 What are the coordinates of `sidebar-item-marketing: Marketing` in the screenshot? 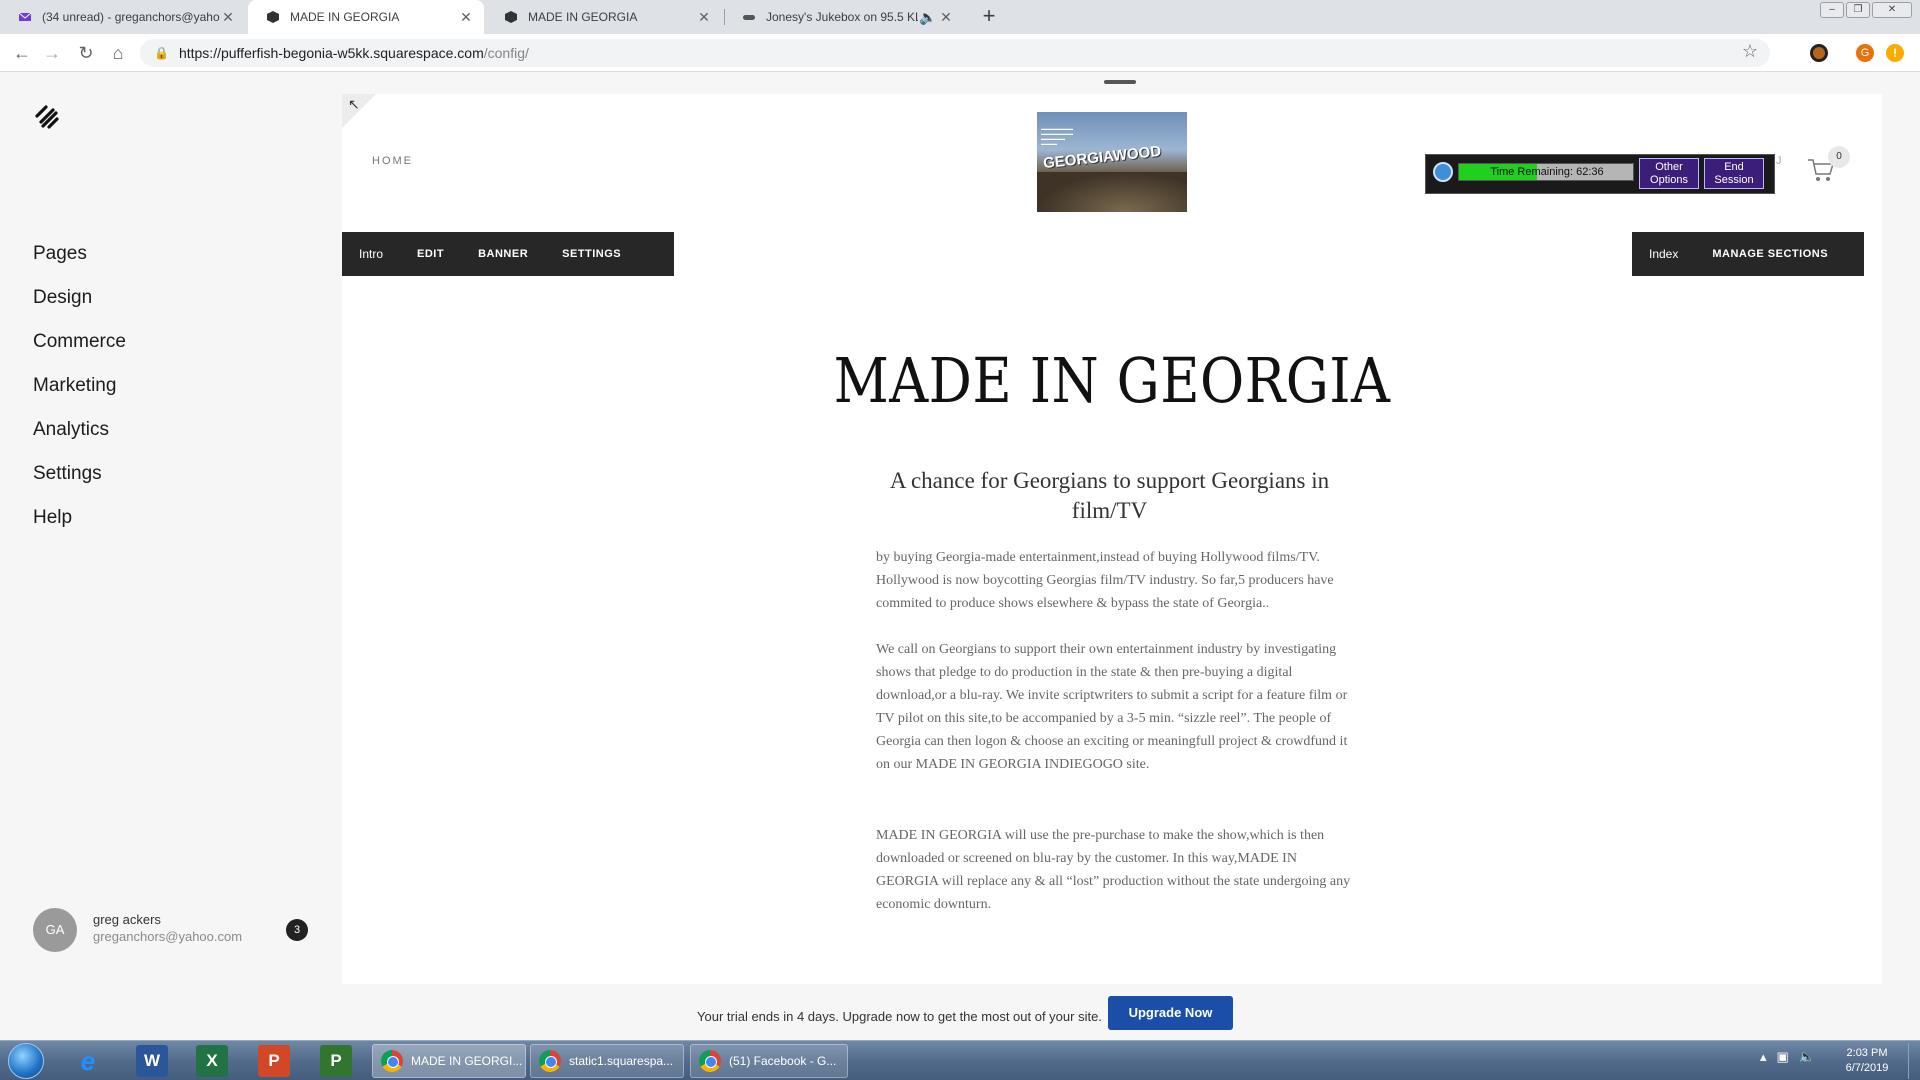 It's located at (79, 386).